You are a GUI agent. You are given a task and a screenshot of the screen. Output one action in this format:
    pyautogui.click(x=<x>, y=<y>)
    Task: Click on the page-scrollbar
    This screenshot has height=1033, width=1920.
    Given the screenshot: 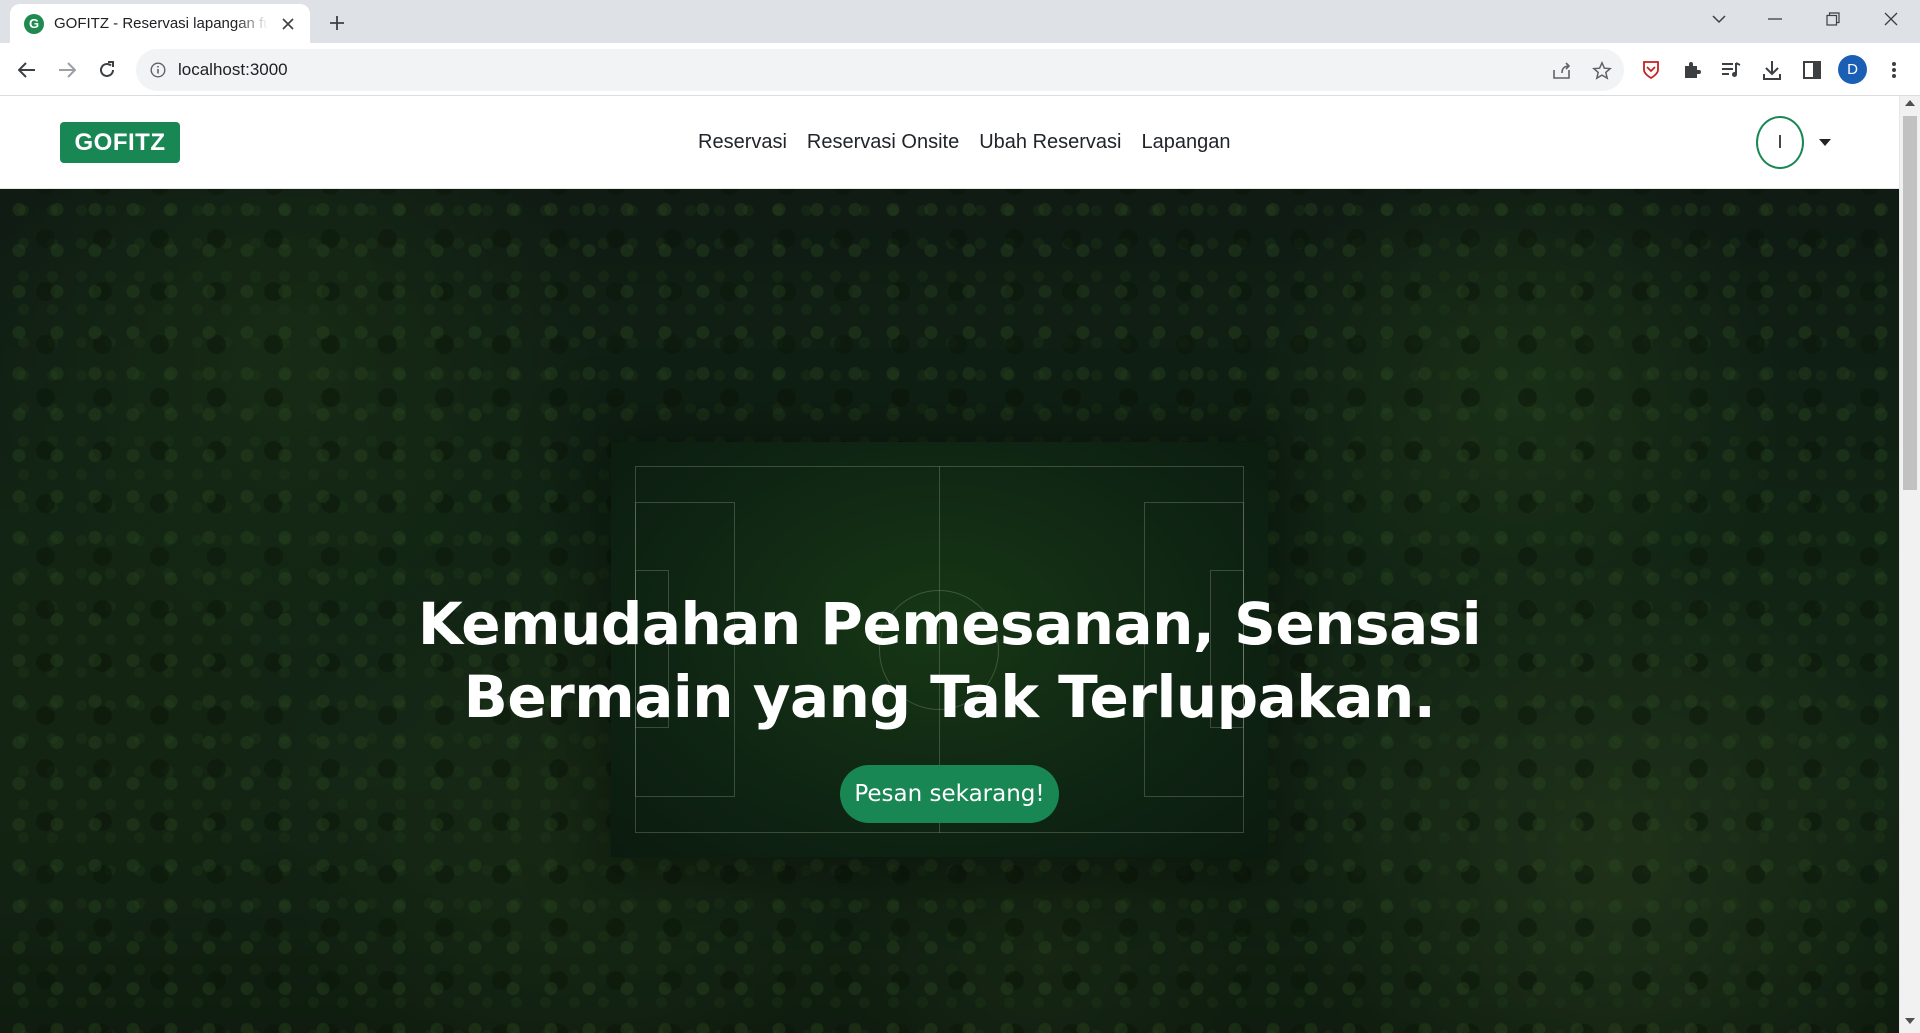 What is the action you would take?
    pyautogui.click(x=1909, y=564)
    